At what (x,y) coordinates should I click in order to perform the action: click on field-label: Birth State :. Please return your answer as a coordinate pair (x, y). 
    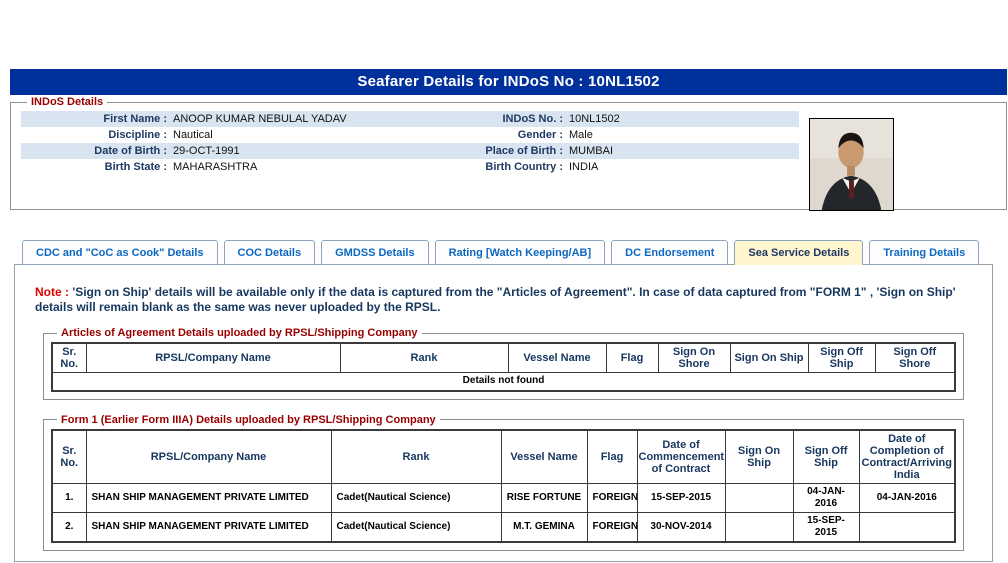
    Looking at the image, I should click on (135, 167).